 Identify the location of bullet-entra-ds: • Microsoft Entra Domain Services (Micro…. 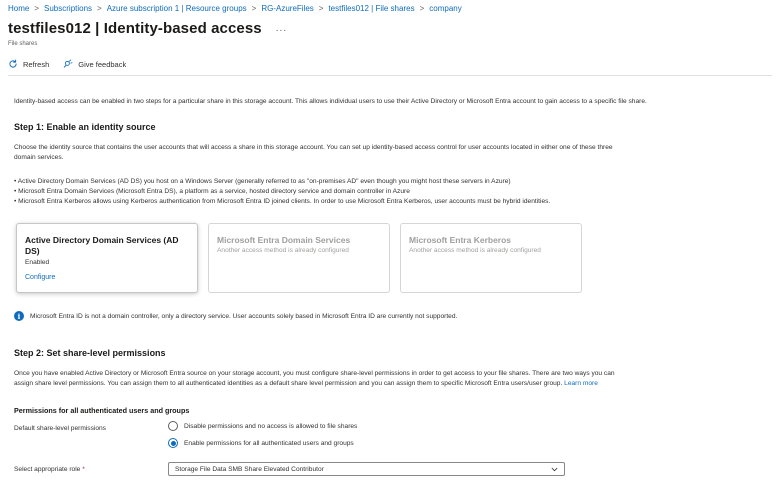
(212, 191).